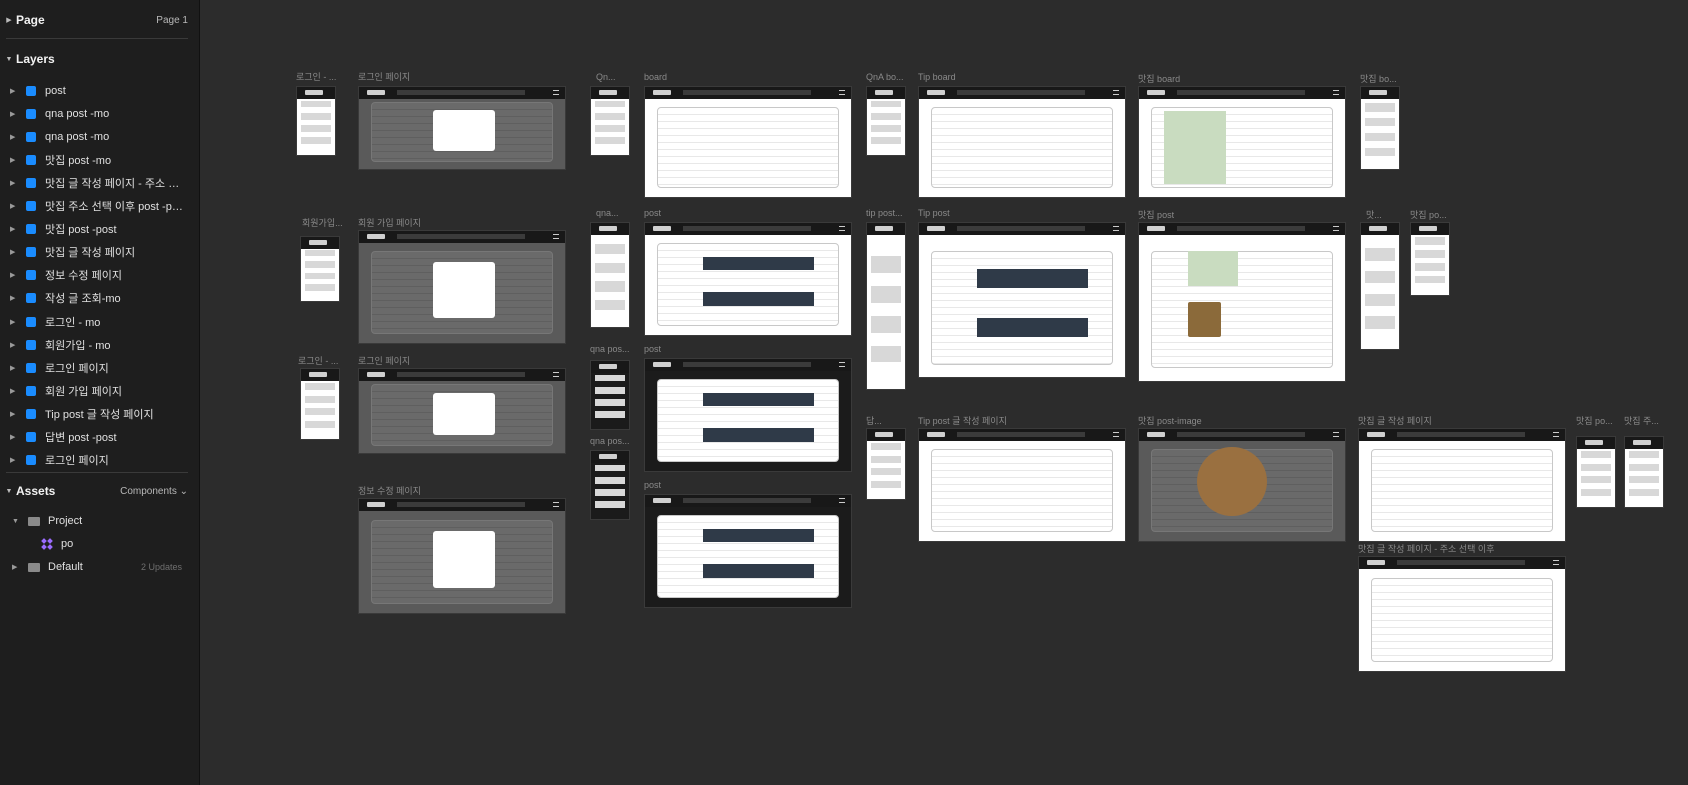 The image size is (1688, 785). I want to click on layer-item: ▶ 작성 글 조회-mo, so click(100, 298).